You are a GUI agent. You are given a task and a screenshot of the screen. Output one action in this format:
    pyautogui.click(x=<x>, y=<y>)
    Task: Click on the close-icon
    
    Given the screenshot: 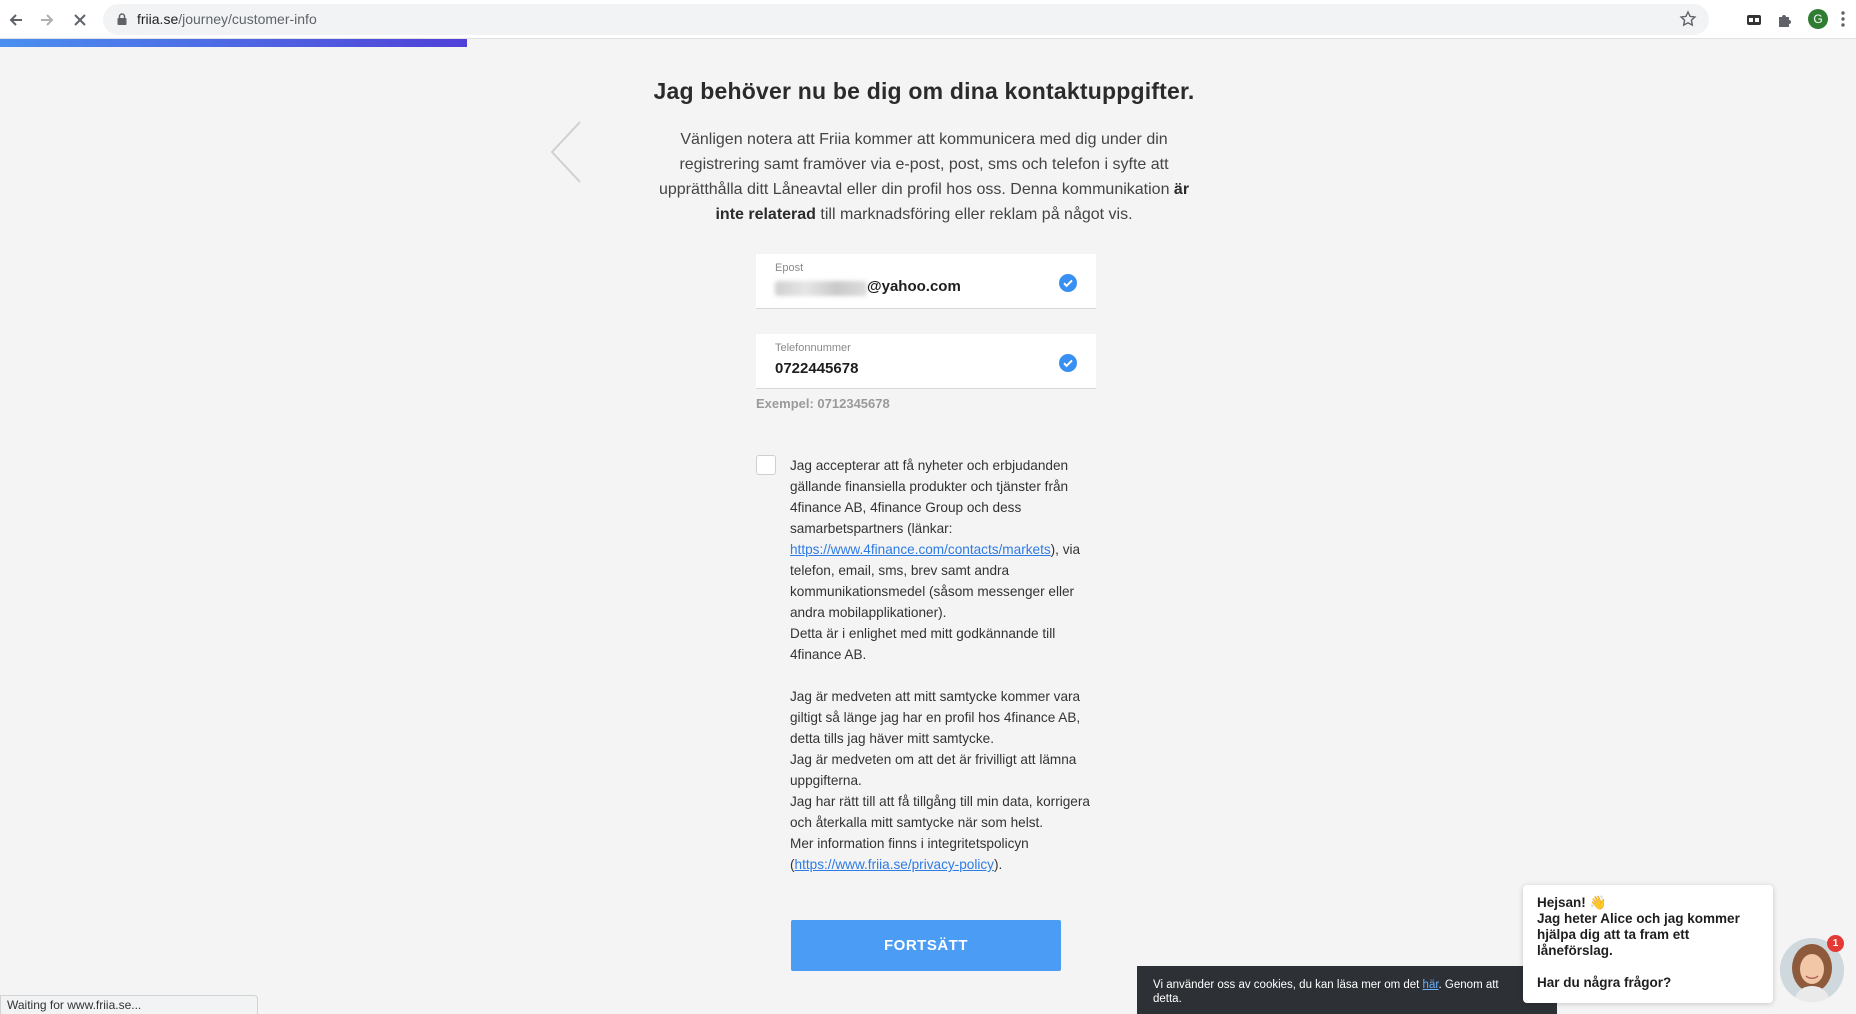 What is the action you would take?
    pyautogui.click(x=80, y=20)
    